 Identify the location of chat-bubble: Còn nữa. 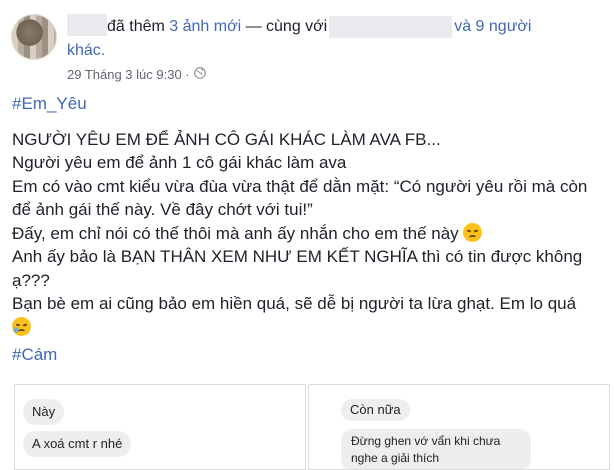
(375, 410).